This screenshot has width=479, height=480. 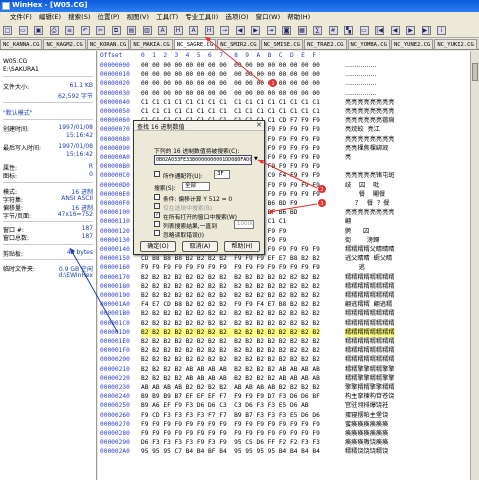 What do you see at coordinates (23, 30) in the screenshot?
I see `open-icon: ▭` at bounding box center [23, 30].